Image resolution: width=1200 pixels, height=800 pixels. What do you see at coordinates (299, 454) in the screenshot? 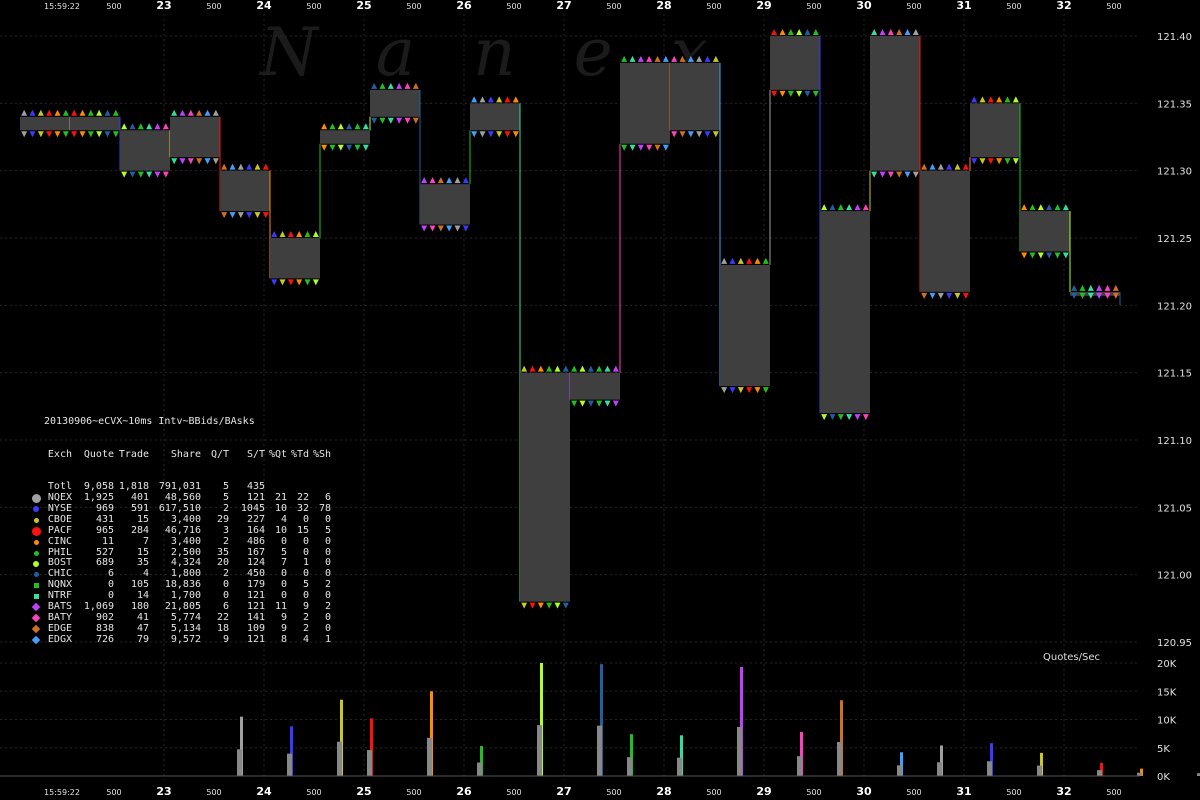
I see `hdr-pct-td: %Td` at bounding box center [299, 454].